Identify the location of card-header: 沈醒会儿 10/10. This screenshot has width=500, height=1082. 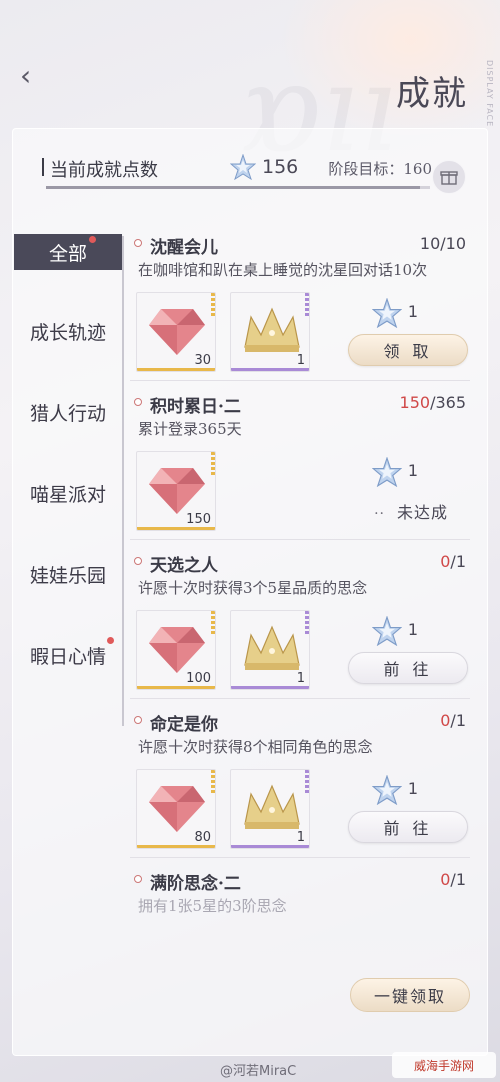
(304, 245).